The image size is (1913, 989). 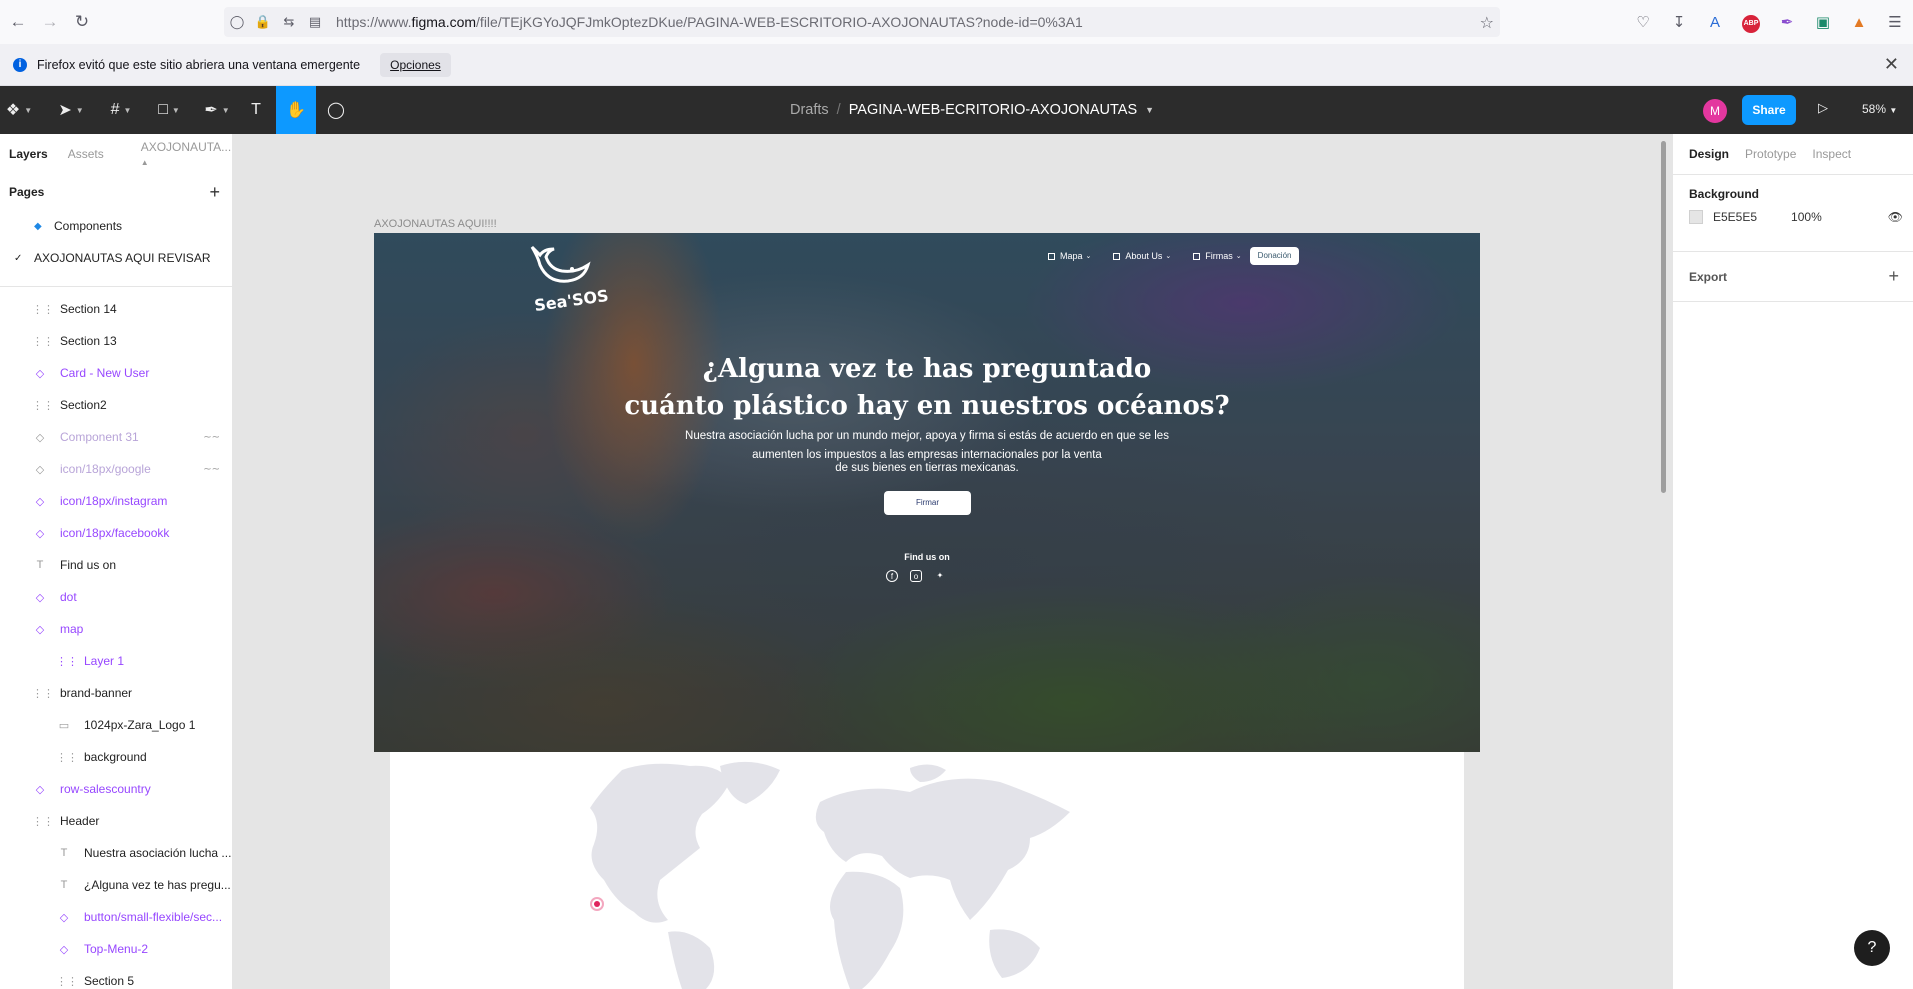 I want to click on eye-icon: 👁, so click(x=1895, y=217).